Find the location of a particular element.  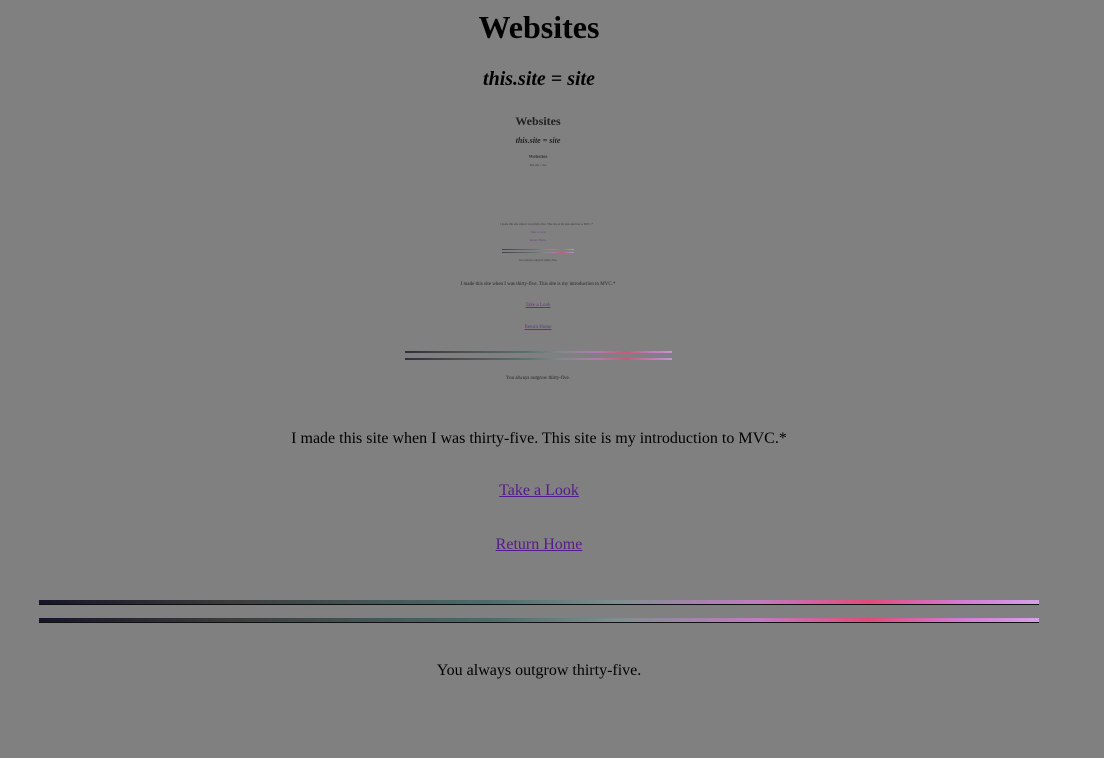

thumb-title: Websites is located at coordinates (538, 121).